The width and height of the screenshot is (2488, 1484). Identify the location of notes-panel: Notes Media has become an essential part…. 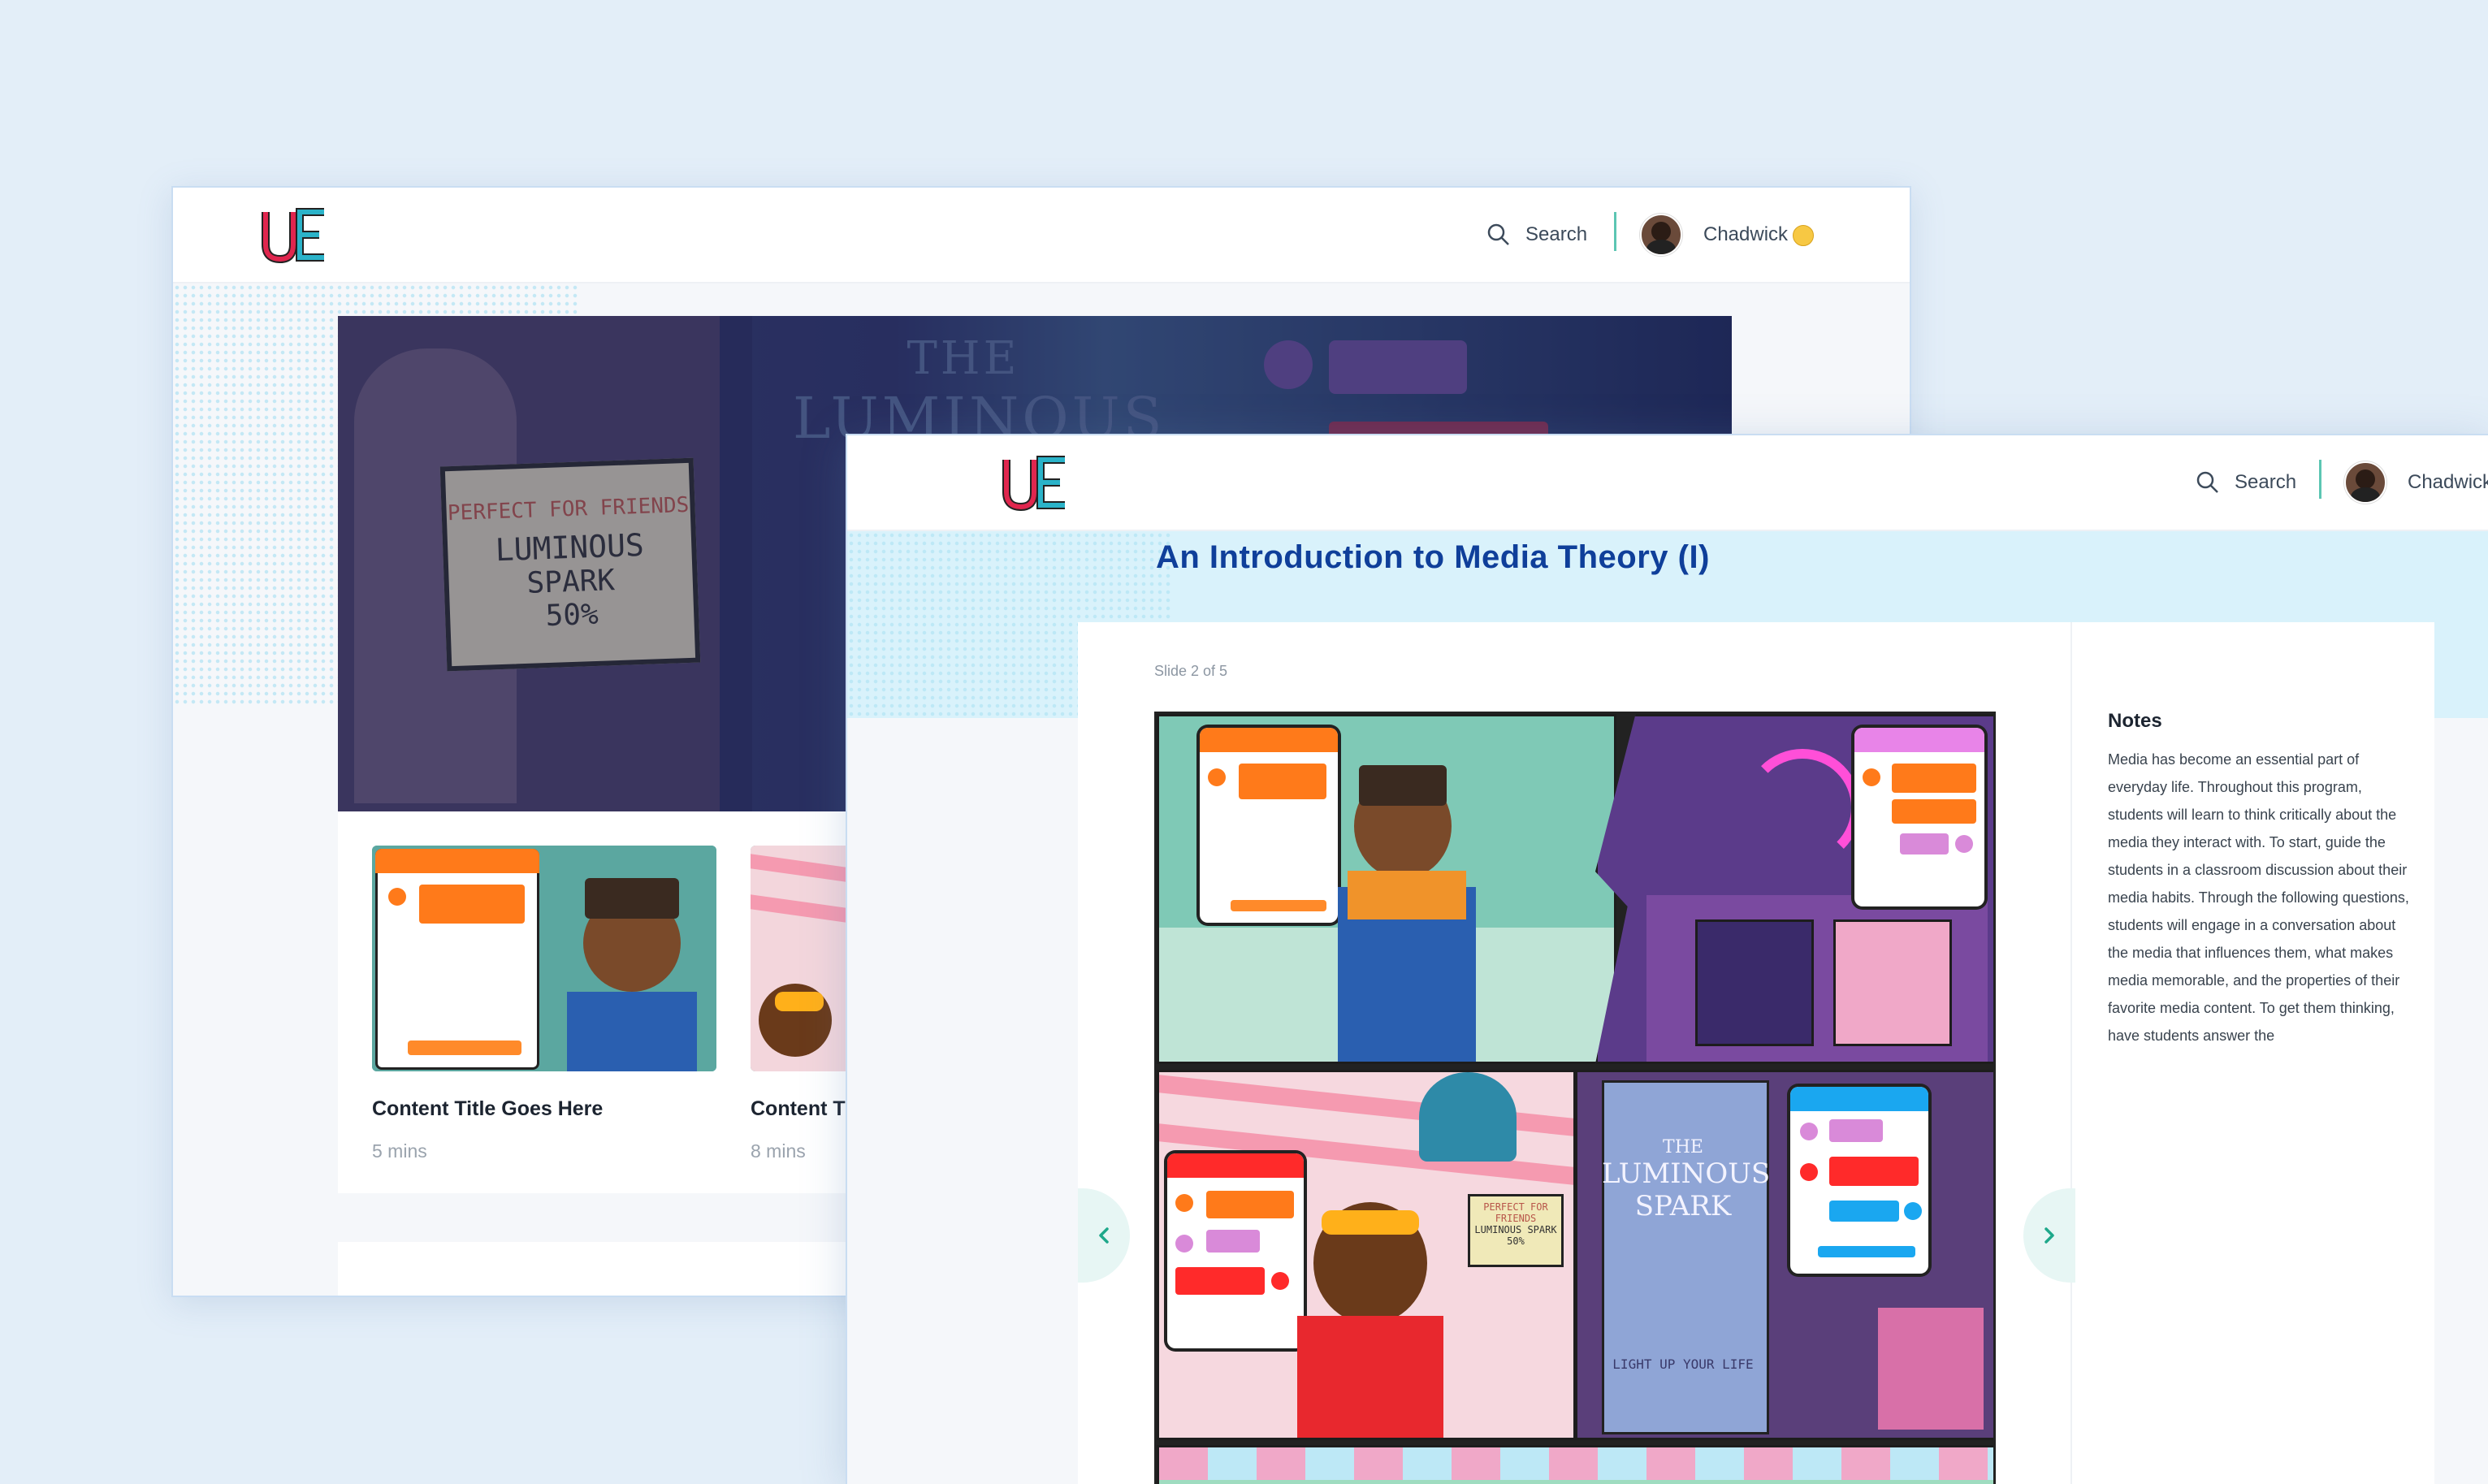
(2228, 1053).